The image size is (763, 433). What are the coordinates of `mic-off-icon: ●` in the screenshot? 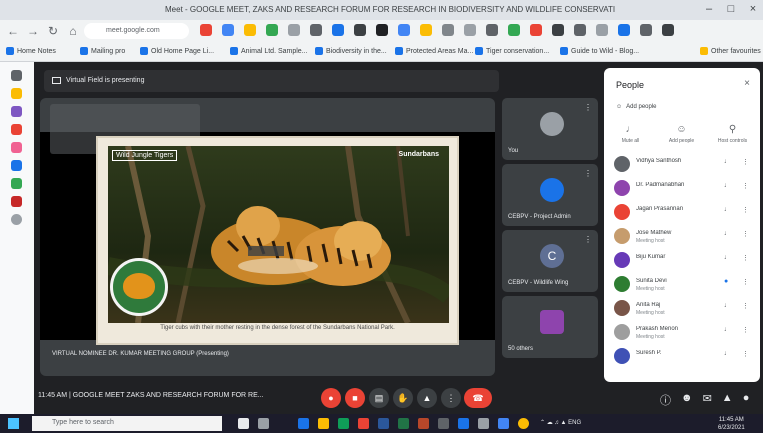 It's located at (331, 398).